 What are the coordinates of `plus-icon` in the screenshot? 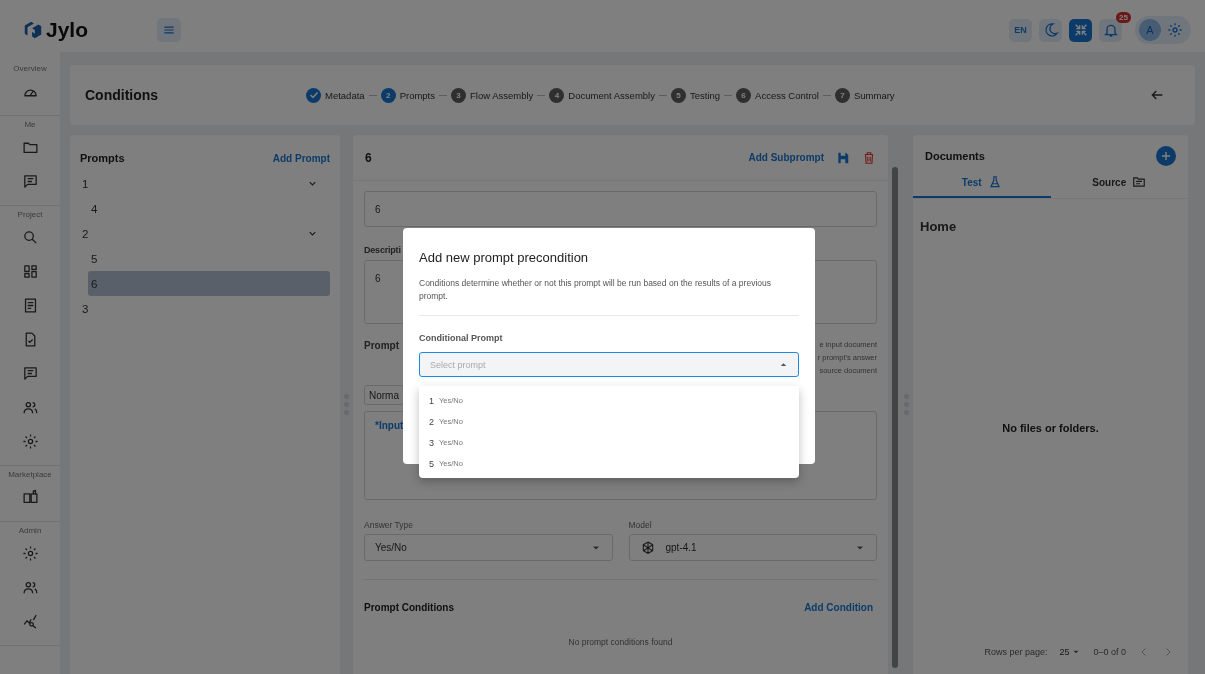 It's located at (1166, 156).